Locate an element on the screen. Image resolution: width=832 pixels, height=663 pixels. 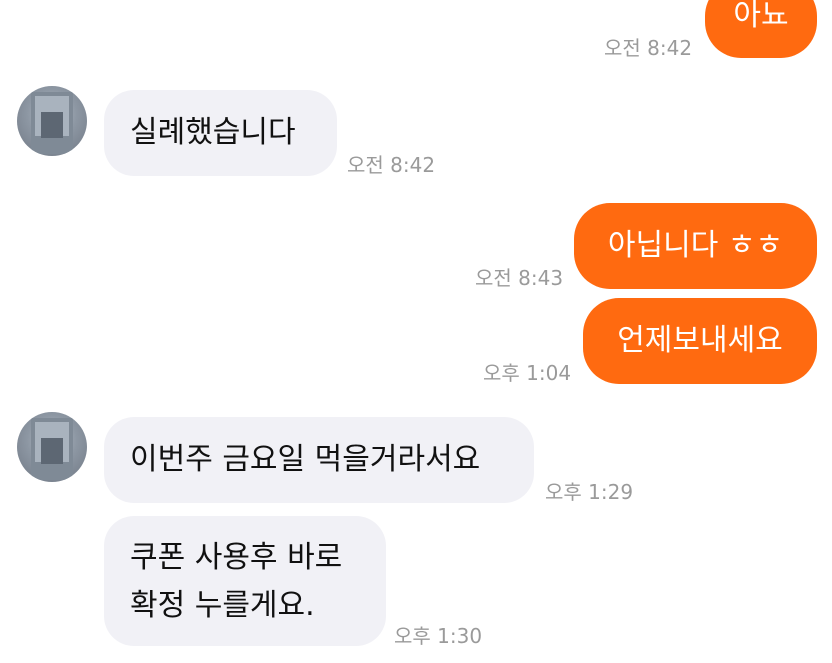
message-text: 아닙니다 ㅎㅎ is located at coordinates (695, 245).